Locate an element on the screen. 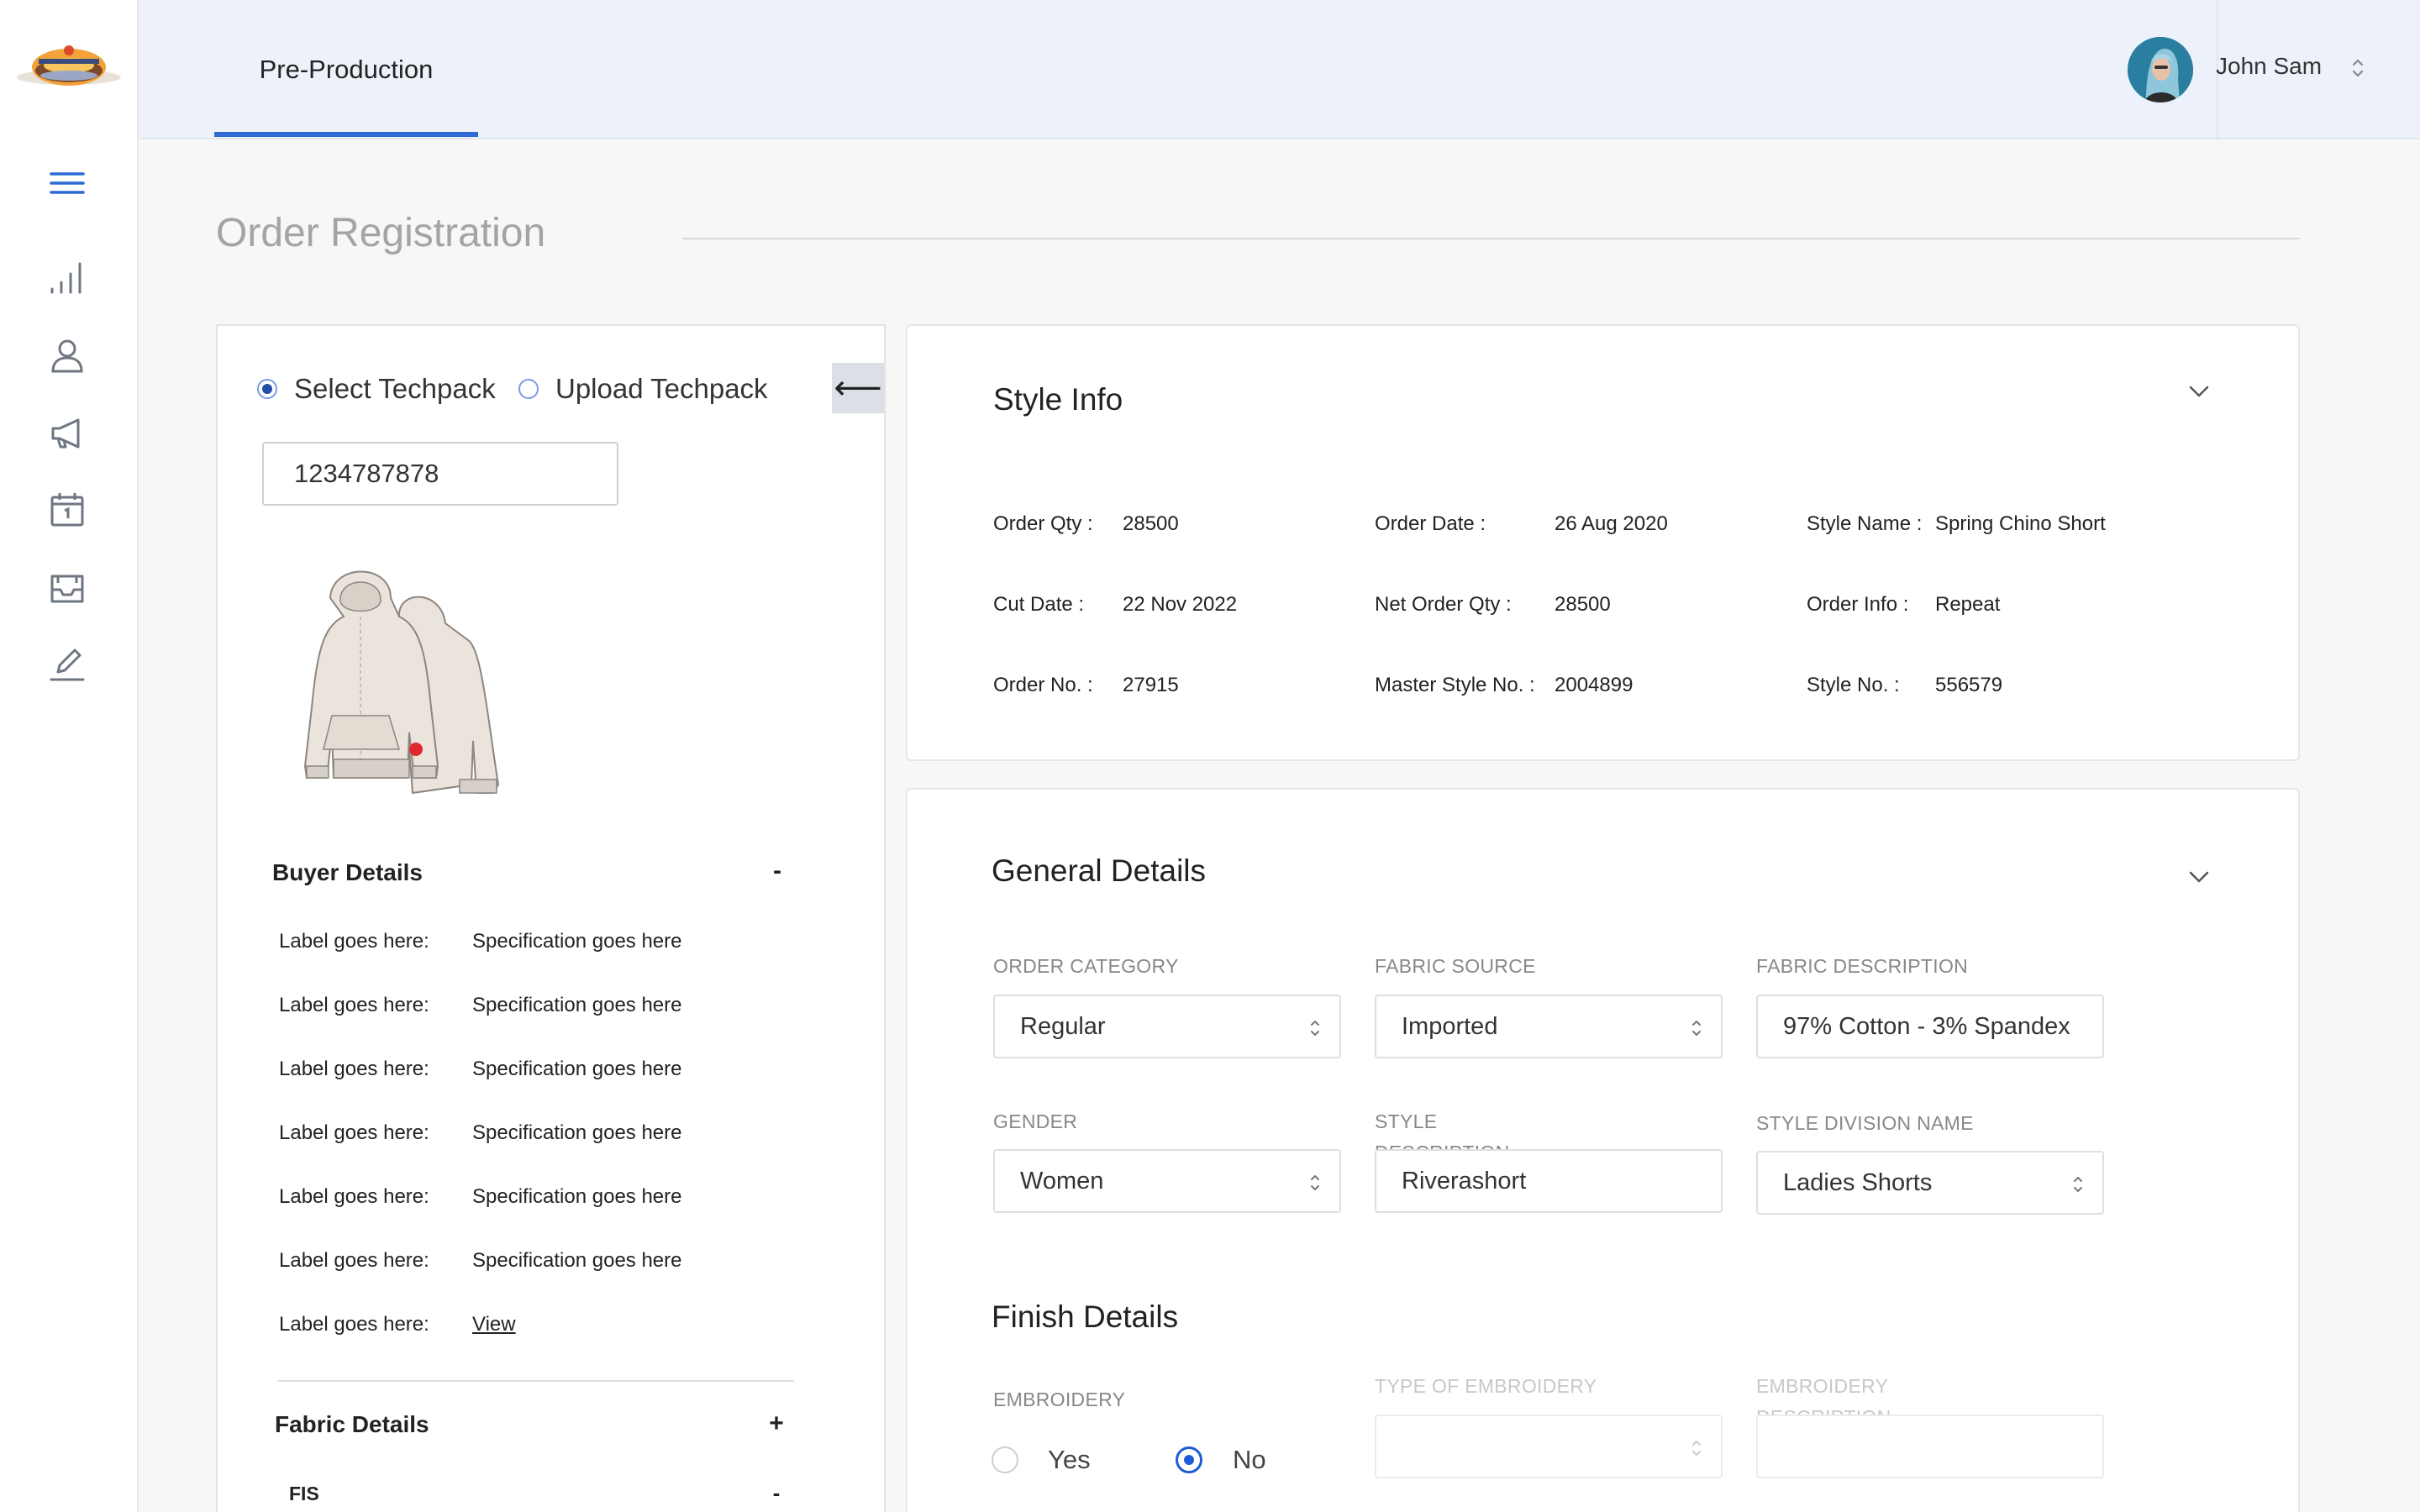  select-techpack-radio: Select Techpack is located at coordinates (376, 389).